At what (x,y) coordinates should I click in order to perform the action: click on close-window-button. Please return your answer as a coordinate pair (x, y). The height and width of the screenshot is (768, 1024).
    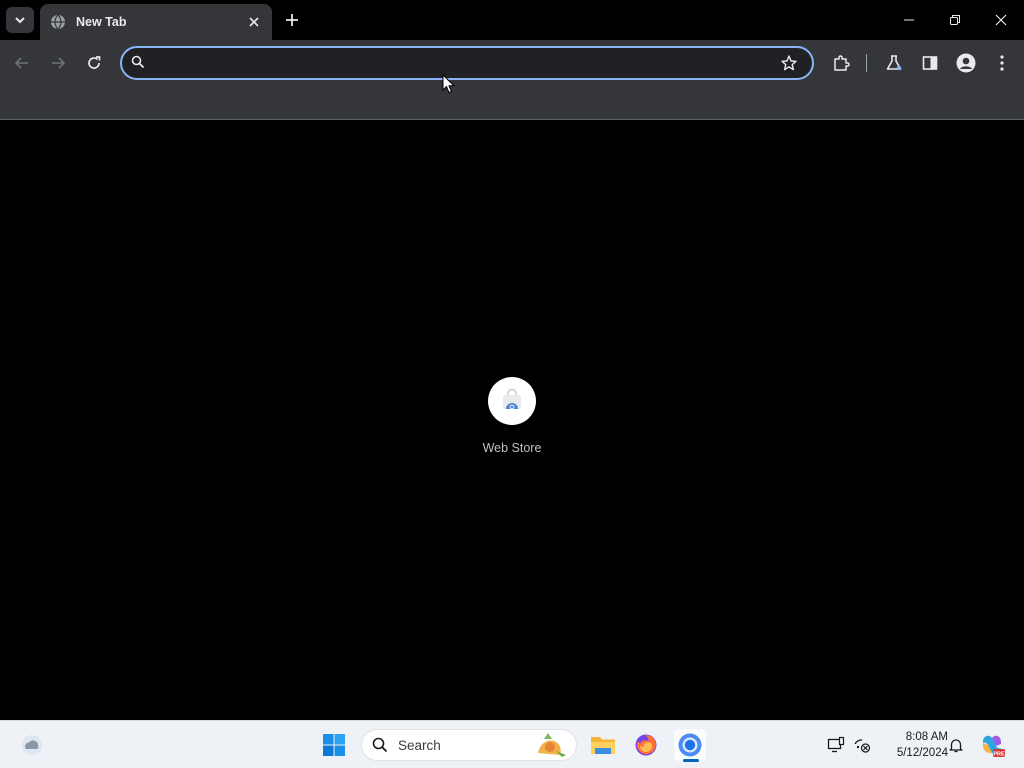
    Looking at the image, I should click on (1001, 20).